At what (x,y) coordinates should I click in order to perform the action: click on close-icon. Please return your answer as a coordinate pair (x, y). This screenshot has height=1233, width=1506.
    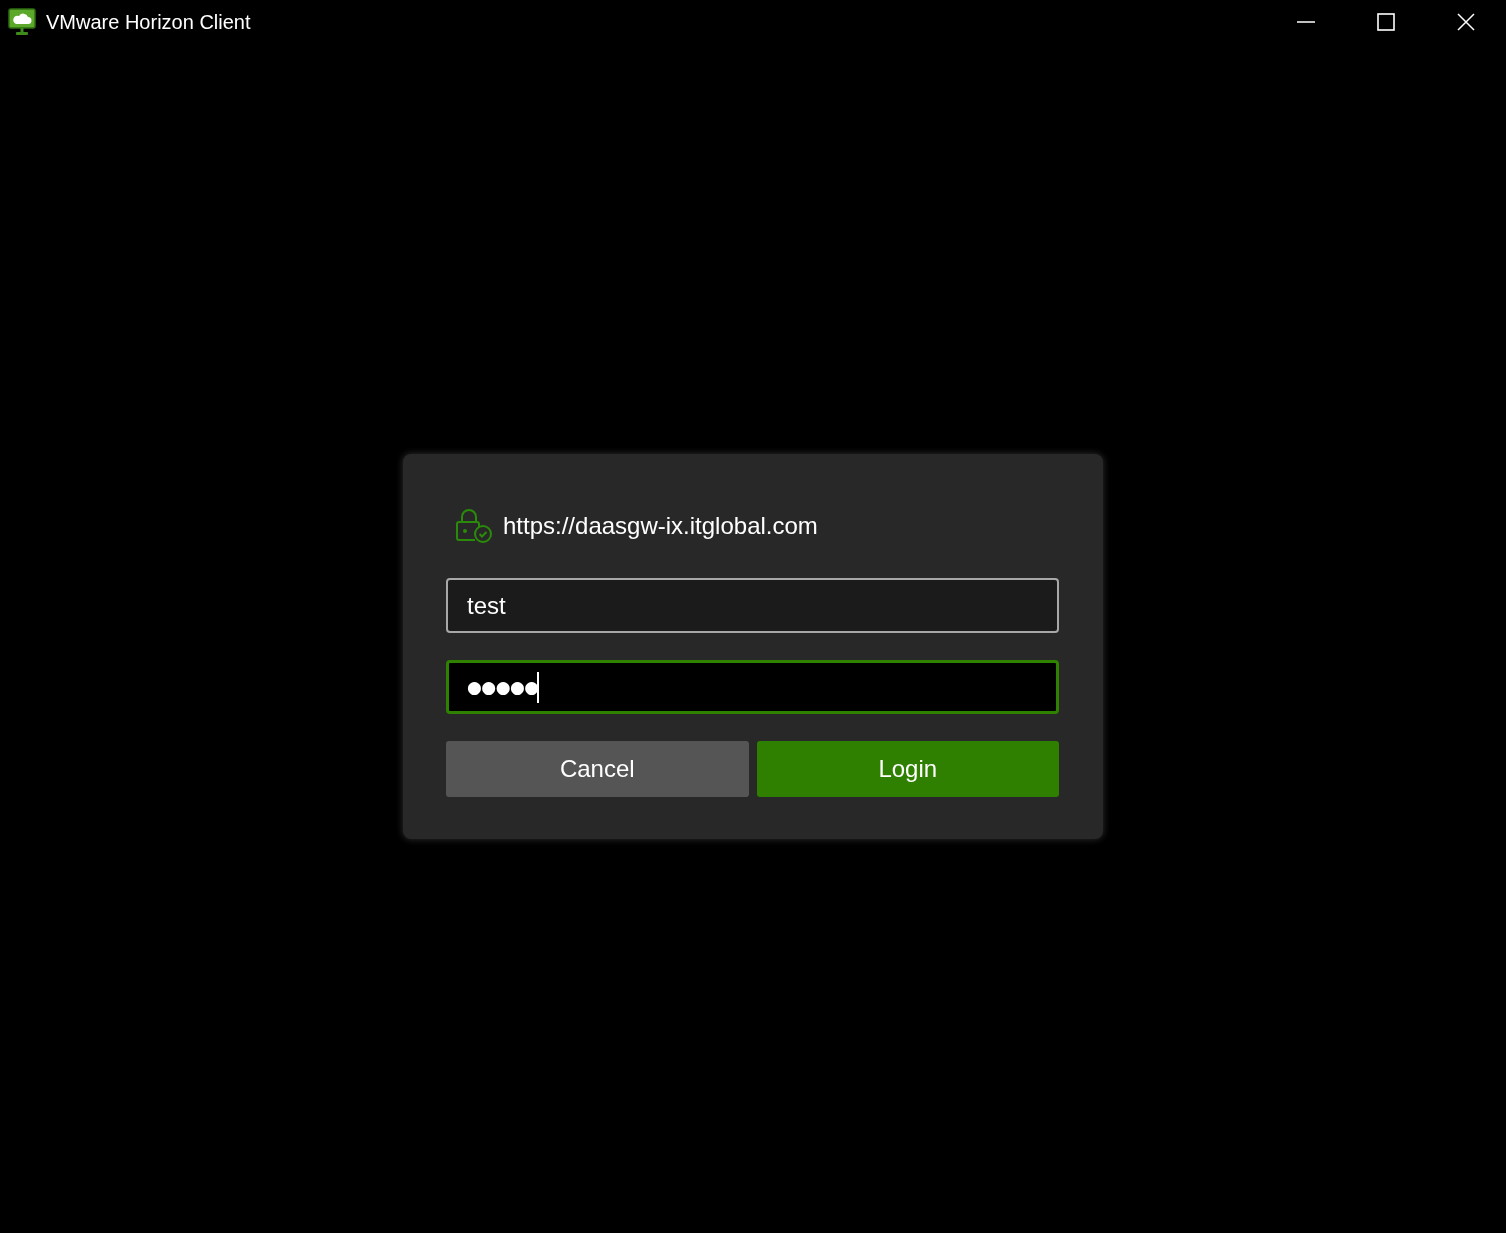
    Looking at the image, I should click on (1466, 22).